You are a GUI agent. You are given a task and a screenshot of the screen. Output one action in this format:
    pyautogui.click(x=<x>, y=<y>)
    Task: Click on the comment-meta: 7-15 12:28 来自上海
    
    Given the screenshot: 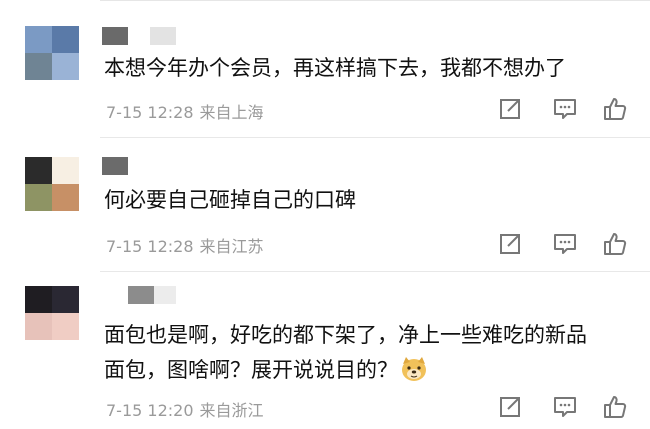 What is the action you would take?
    pyautogui.click(x=185, y=111)
    